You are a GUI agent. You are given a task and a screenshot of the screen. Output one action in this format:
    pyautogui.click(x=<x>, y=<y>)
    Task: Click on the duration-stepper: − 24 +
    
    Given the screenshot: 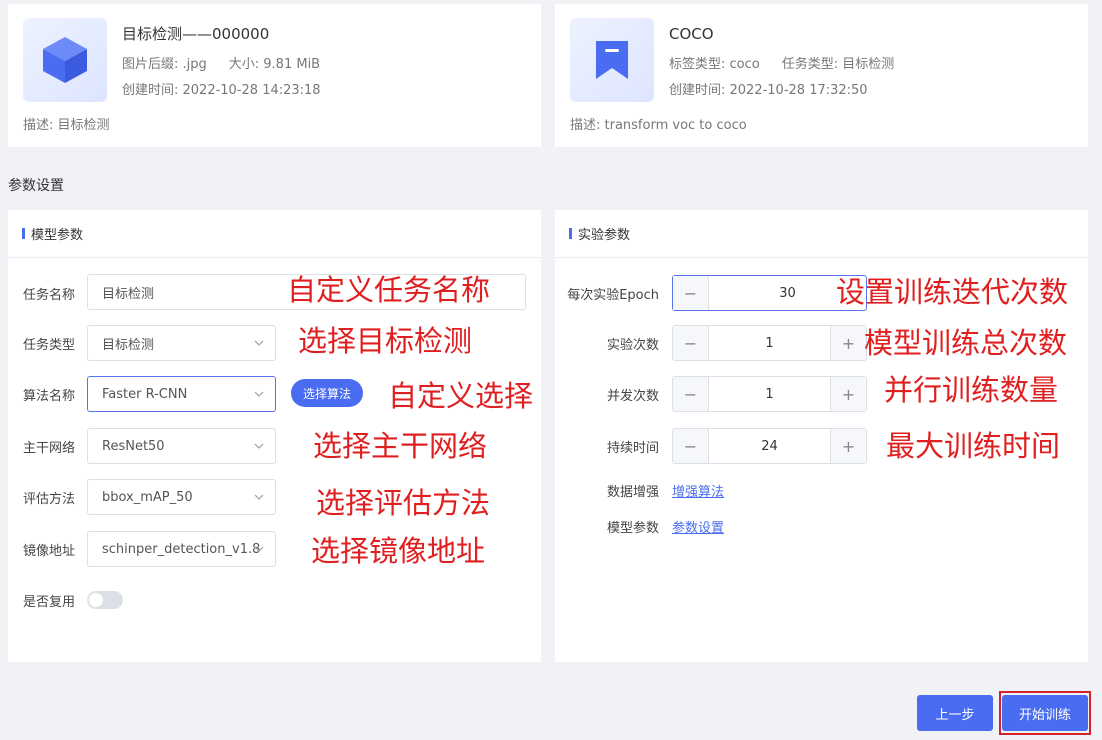 What is the action you would take?
    pyautogui.click(x=769, y=446)
    